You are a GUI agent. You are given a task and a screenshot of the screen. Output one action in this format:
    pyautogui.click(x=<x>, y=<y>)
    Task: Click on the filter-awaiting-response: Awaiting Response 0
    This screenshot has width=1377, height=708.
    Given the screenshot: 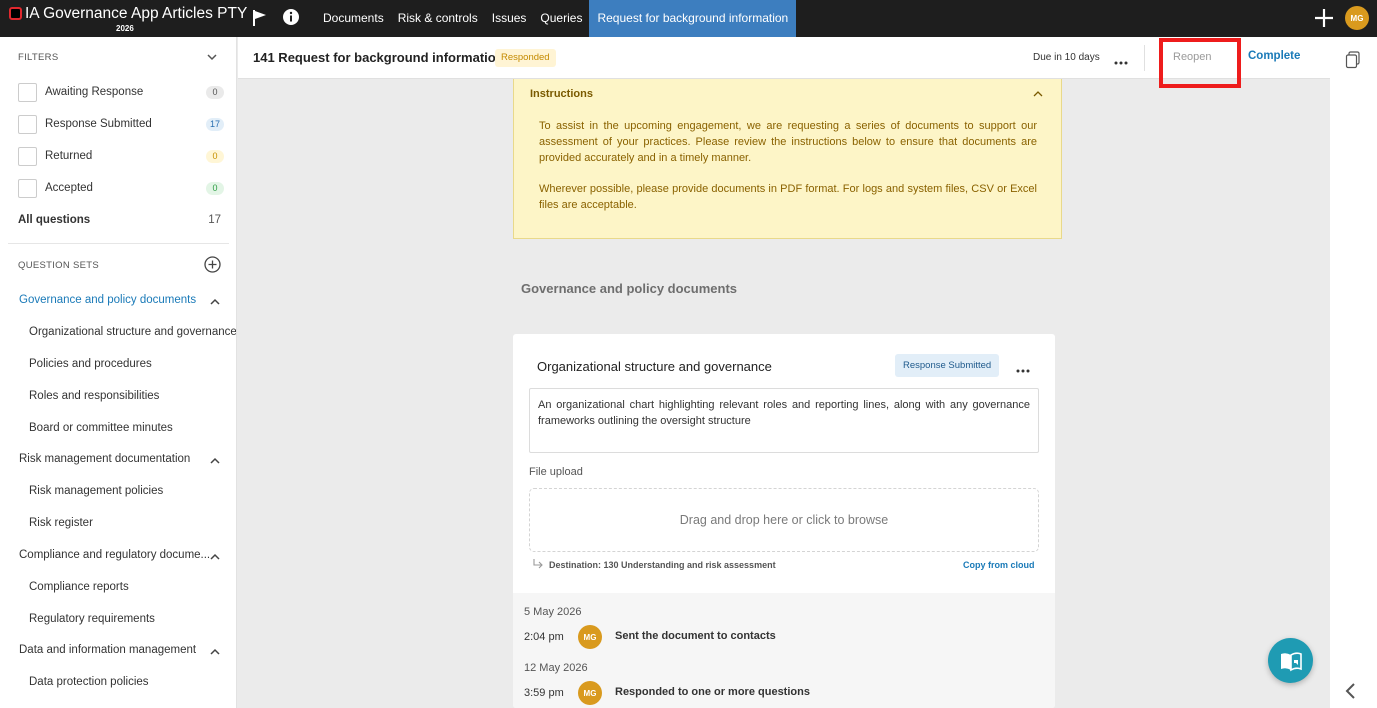 What is the action you would take?
    pyautogui.click(x=121, y=93)
    